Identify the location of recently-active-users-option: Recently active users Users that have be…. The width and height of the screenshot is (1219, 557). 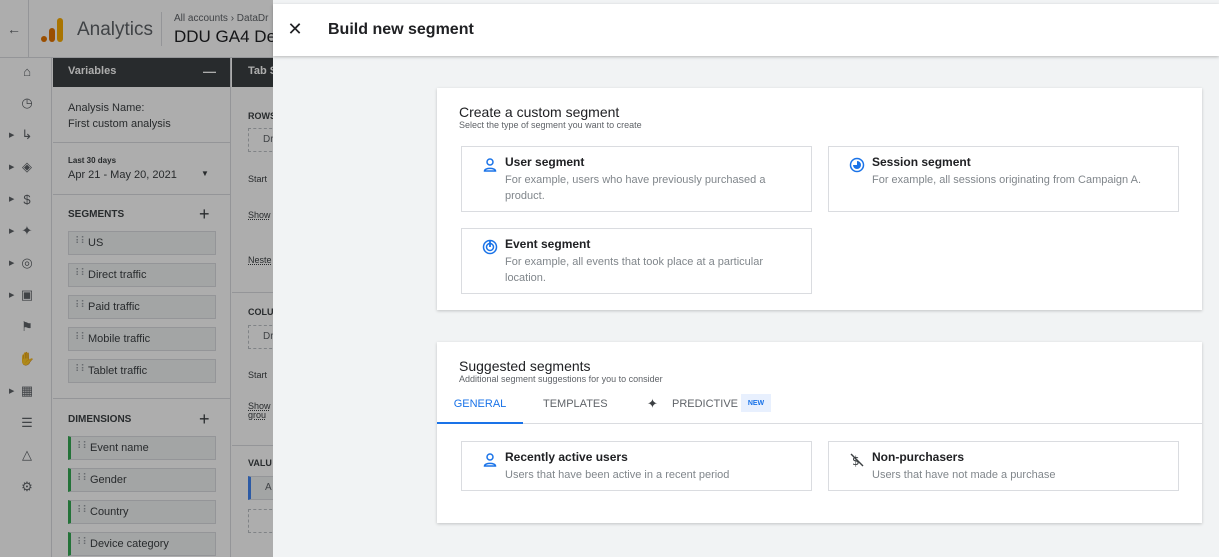
(636, 466).